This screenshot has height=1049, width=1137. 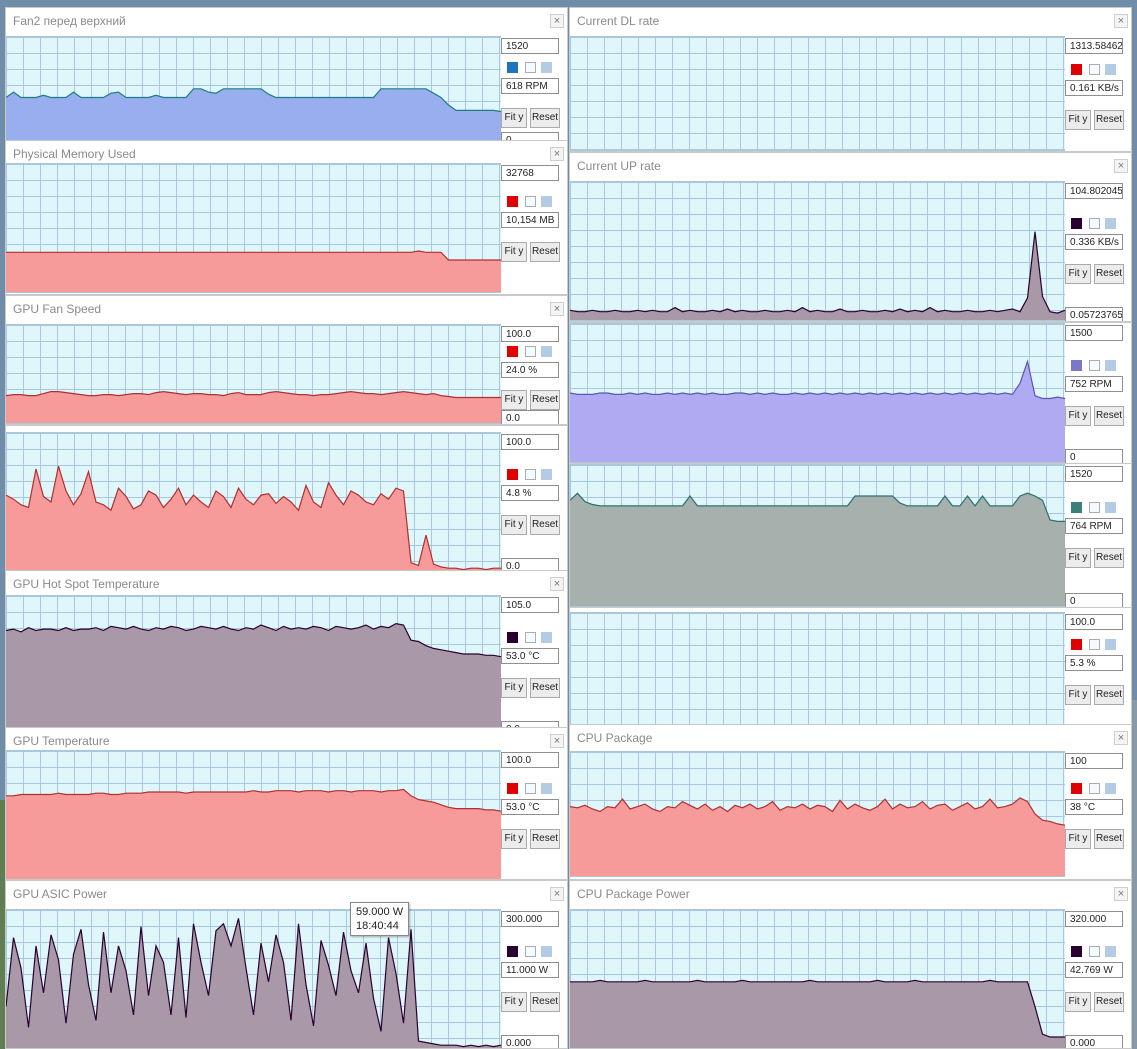 What do you see at coordinates (286, 893) in the screenshot?
I see `panel-titlebar: GPU ASIC Power ×` at bounding box center [286, 893].